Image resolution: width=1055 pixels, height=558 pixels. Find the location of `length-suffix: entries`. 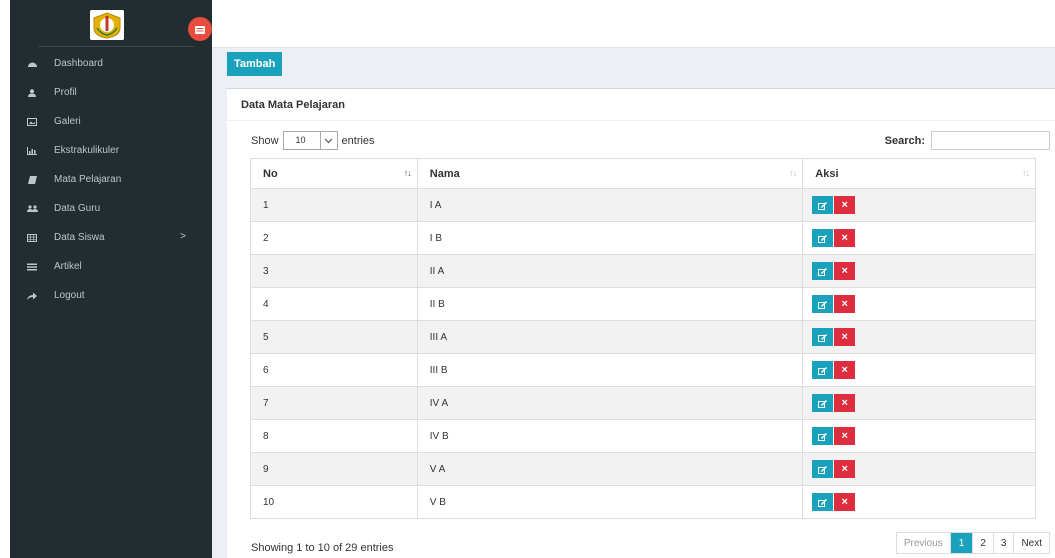

length-suffix: entries is located at coordinates (358, 140).